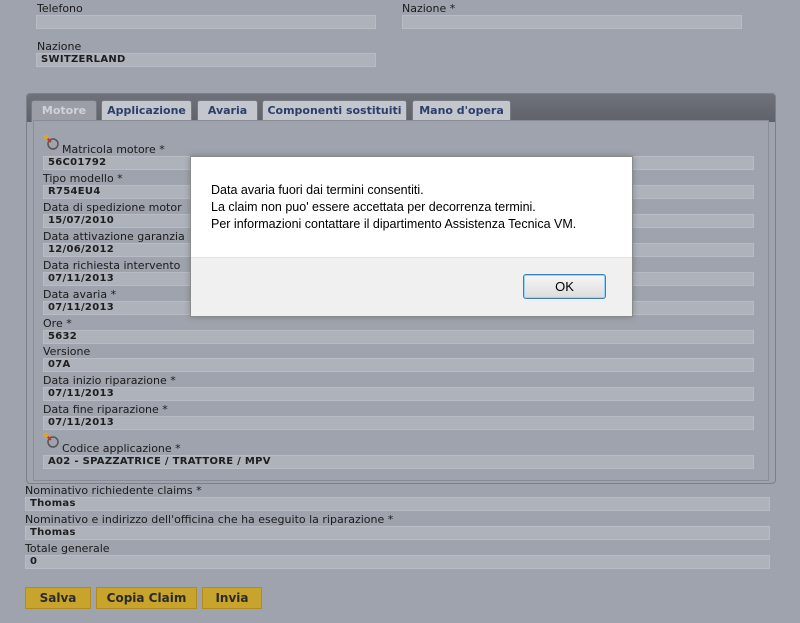  I want to click on nazione-field: SWITZERLAND, so click(206, 60).